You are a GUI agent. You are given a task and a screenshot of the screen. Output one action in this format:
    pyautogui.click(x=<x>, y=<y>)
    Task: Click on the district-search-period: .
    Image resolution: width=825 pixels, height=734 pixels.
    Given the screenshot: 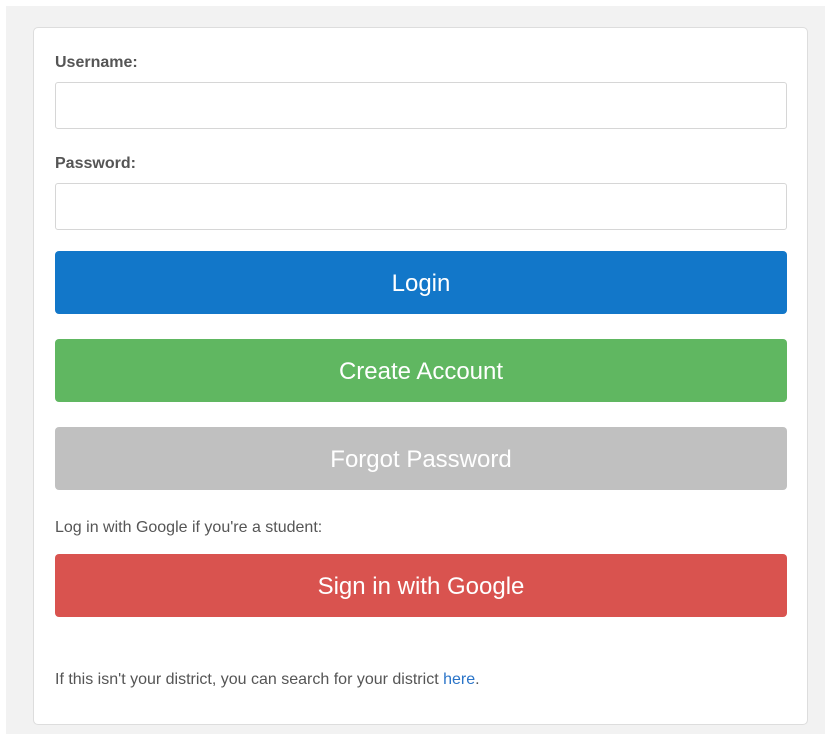 What is the action you would take?
    pyautogui.click(x=477, y=679)
    